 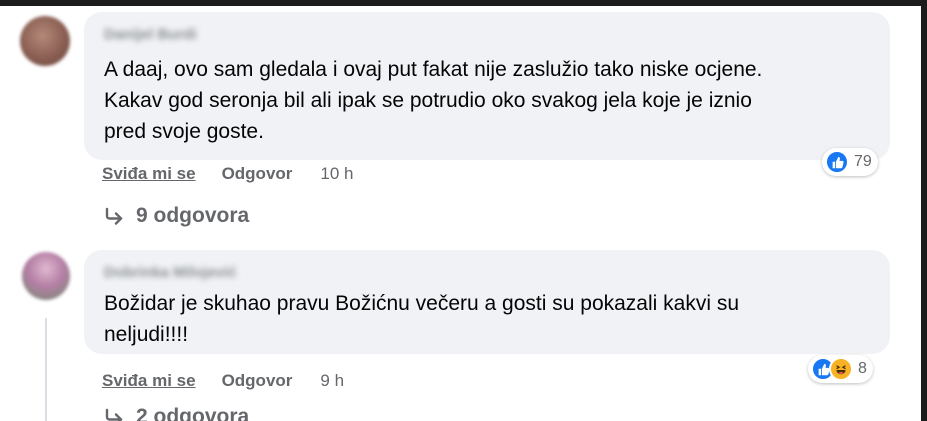 What do you see at coordinates (170, 272) in the screenshot?
I see `comment-author: Dobrinka Milojević` at bounding box center [170, 272].